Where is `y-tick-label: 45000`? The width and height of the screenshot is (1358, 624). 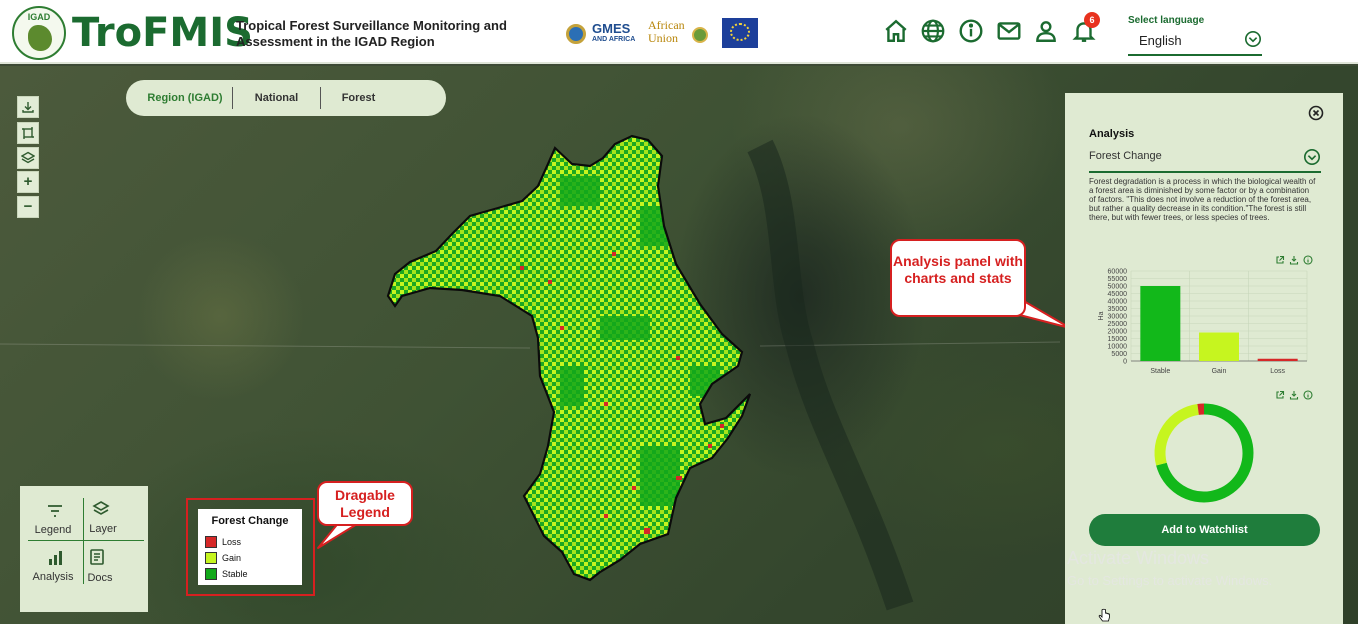 y-tick-label: 45000 is located at coordinates (1118, 294).